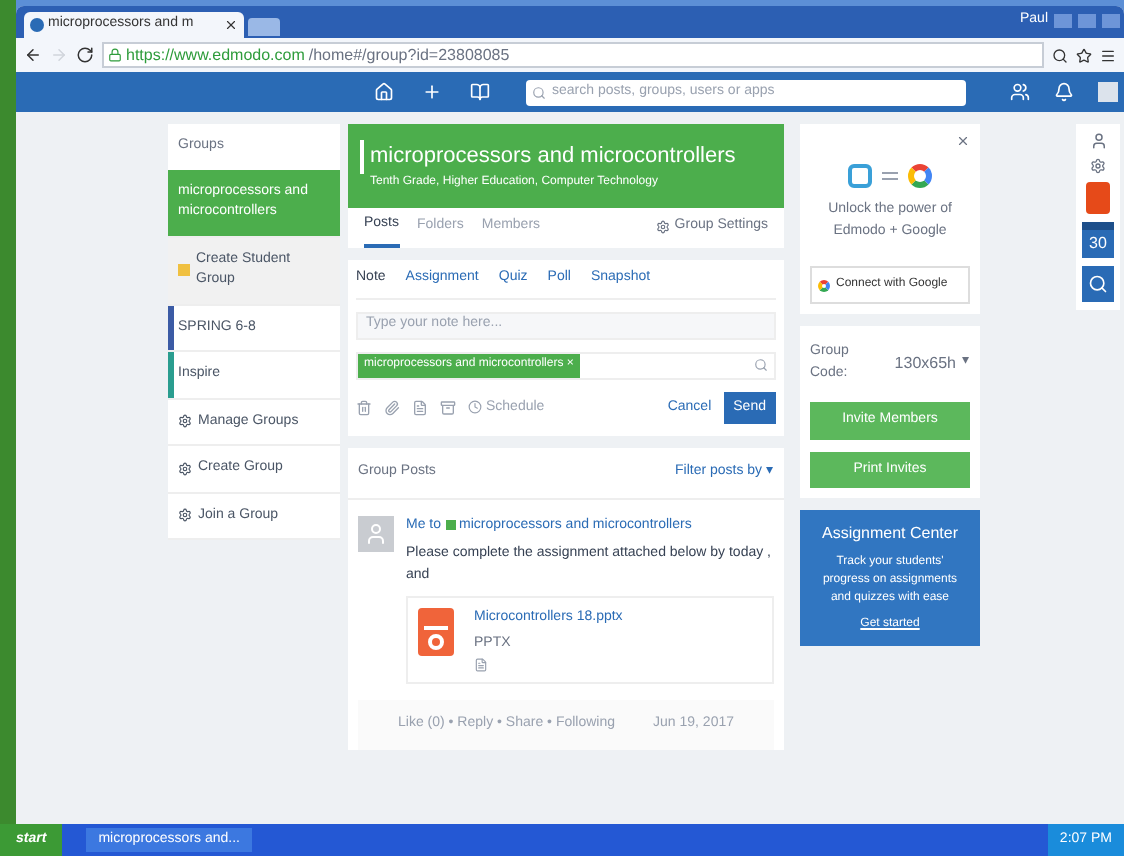 Image resolution: width=1124 pixels, height=856 pixels. What do you see at coordinates (573, 55) in the screenshot?
I see `address-field: https://www.edmodo.com /home#/group?id=23808085` at bounding box center [573, 55].